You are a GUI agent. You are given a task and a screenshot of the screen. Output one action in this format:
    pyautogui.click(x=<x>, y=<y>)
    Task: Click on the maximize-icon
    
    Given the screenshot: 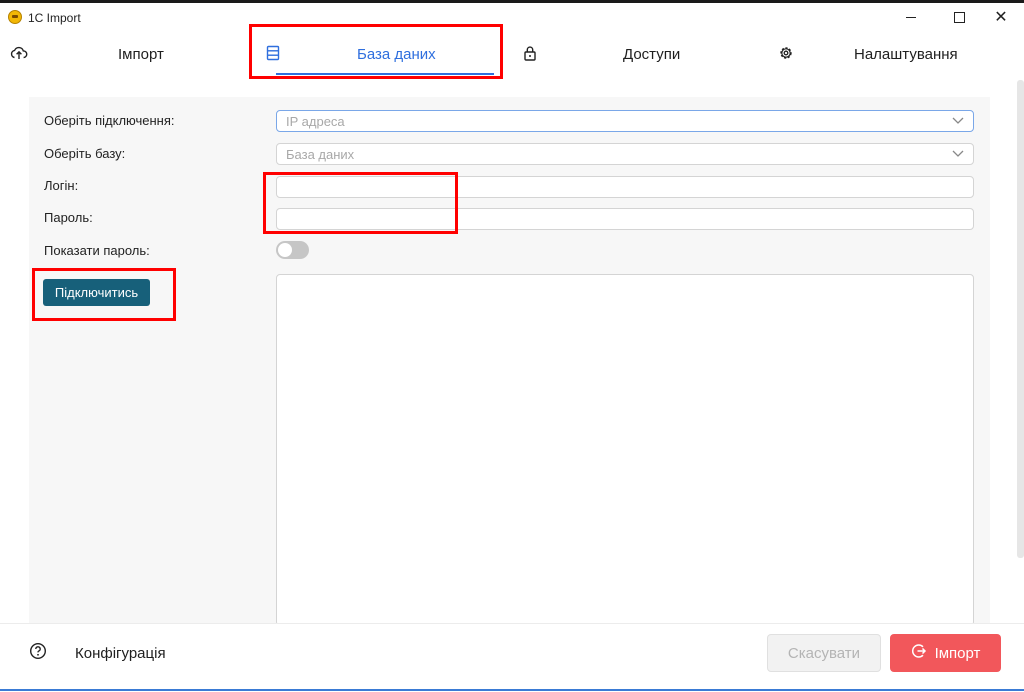 What is the action you would take?
    pyautogui.click(x=959, y=17)
    